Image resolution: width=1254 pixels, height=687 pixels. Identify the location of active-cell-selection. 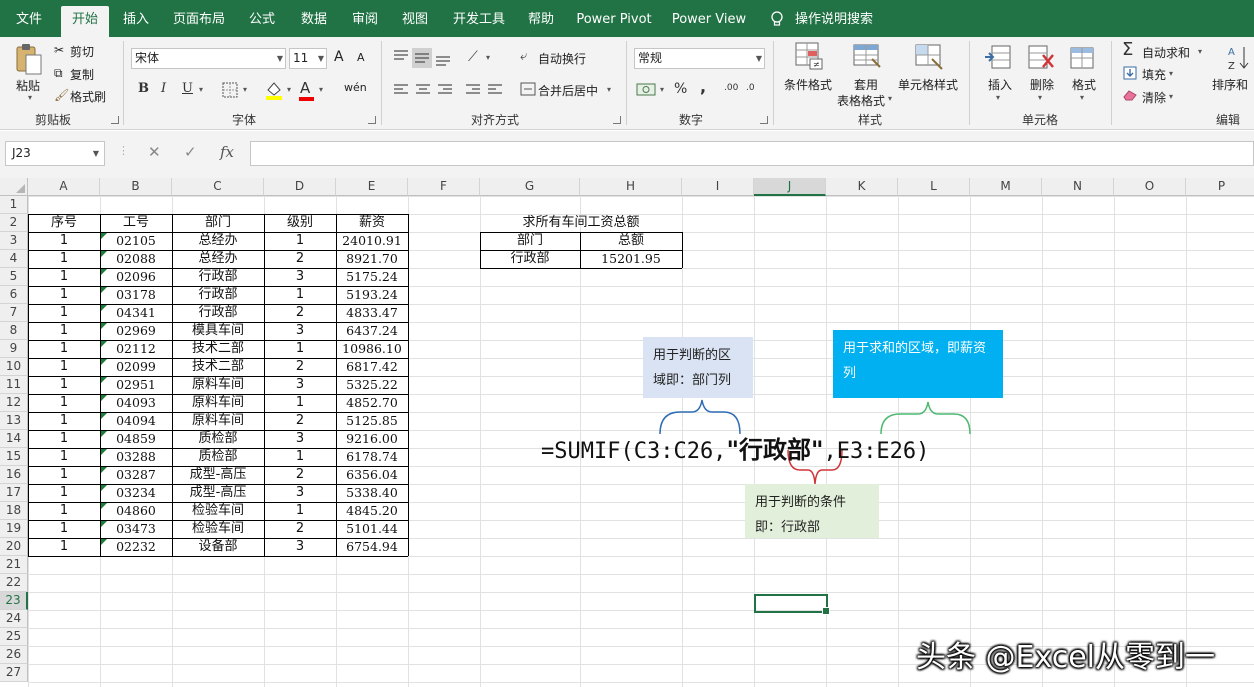
(792, 604).